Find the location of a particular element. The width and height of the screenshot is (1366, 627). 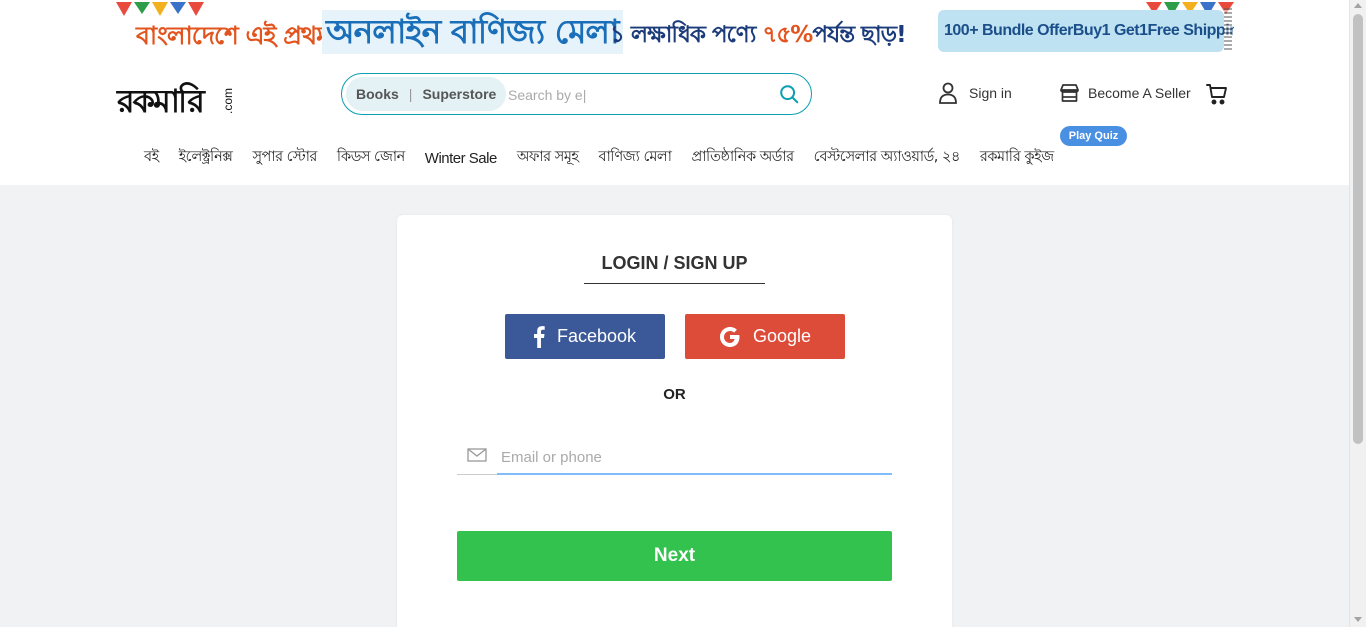

scroll-up-arrow-icon is located at coordinates (1358, 5).